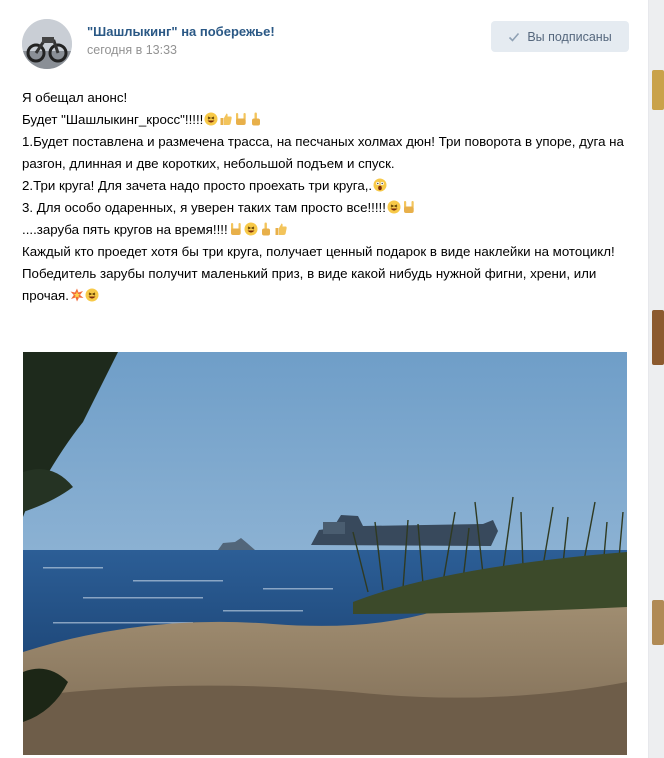  Describe the element at coordinates (514, 37) in the screenshot. I see `check-icon` at that location.